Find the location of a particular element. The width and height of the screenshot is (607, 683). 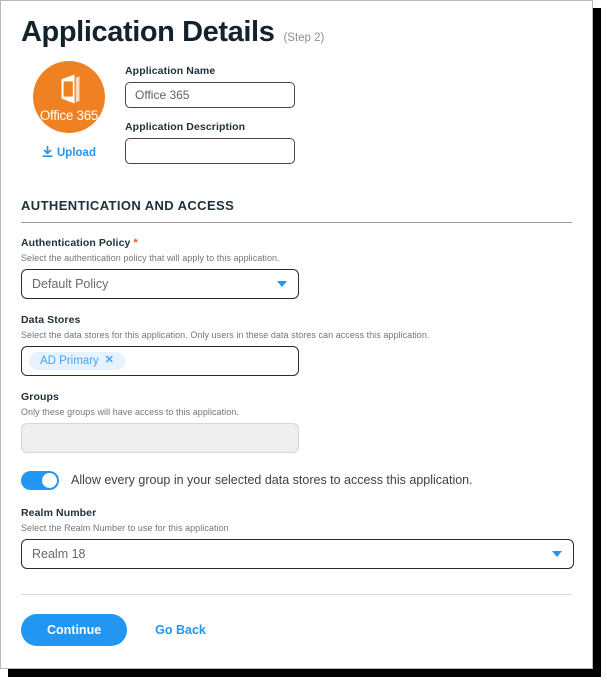

groups-input is located at coordinates (160, 437).